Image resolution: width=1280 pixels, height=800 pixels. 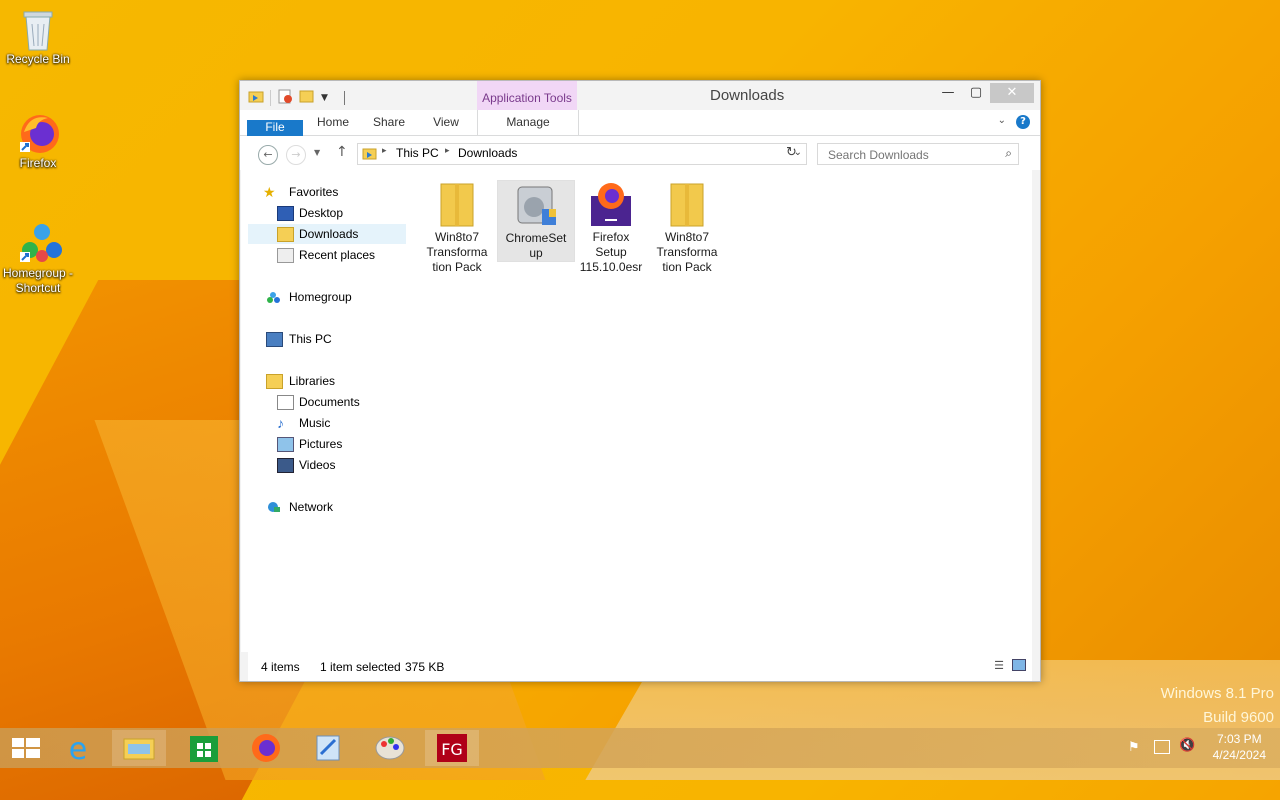 What do you see at coordinates (582, 154) in the screenshot?
I see `address-bar: ▸ This PC ▸ Downloads ⌄` at bounding box center [582, 154].